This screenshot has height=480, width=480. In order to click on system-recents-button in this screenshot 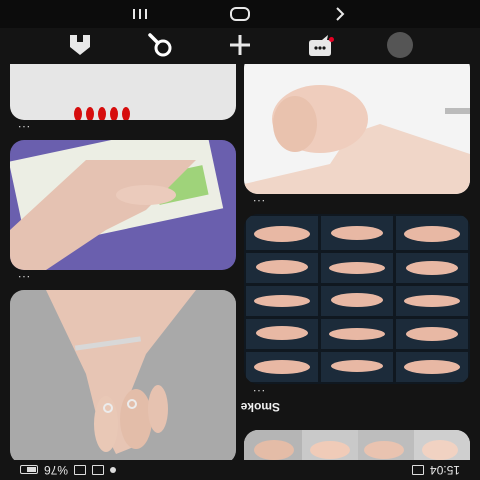, I will do `click(140, 14)`.